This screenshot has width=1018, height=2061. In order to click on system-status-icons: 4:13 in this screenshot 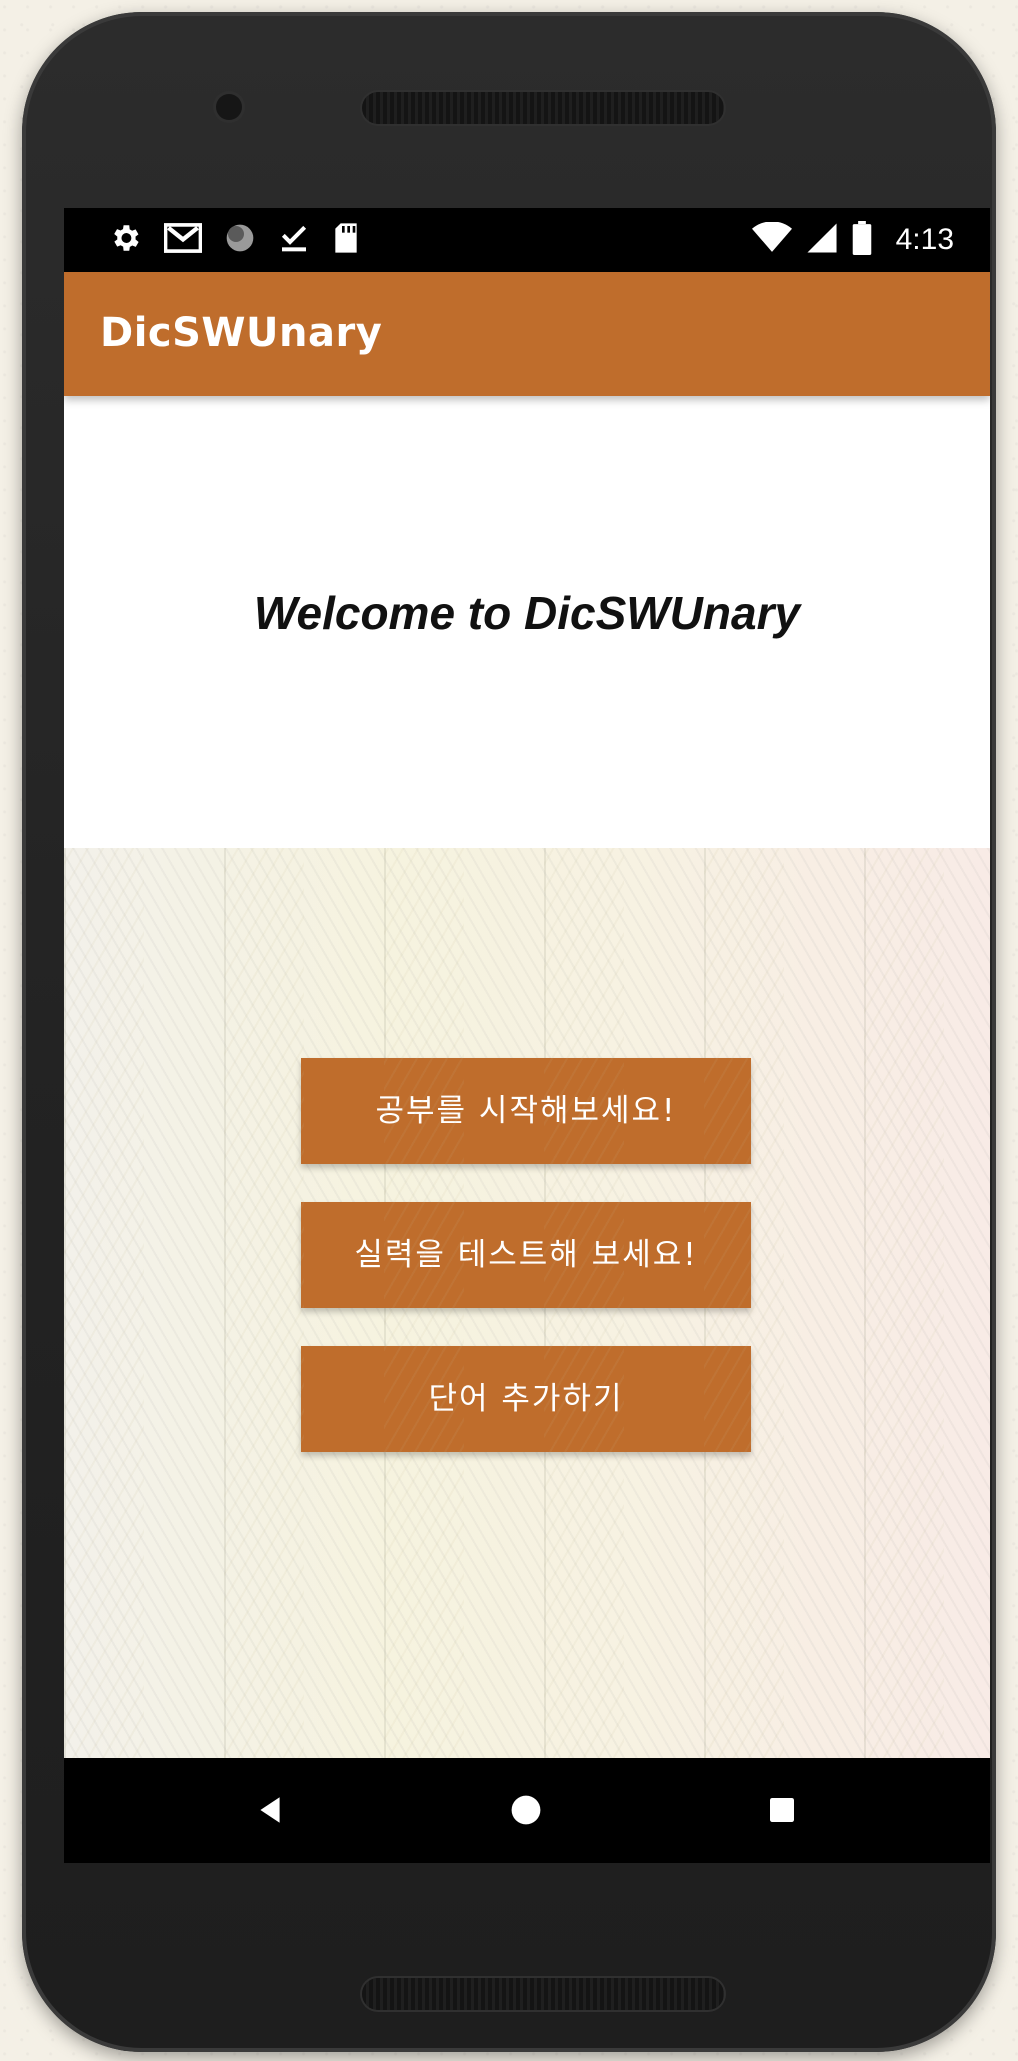, I will do `click(852, 240)`.